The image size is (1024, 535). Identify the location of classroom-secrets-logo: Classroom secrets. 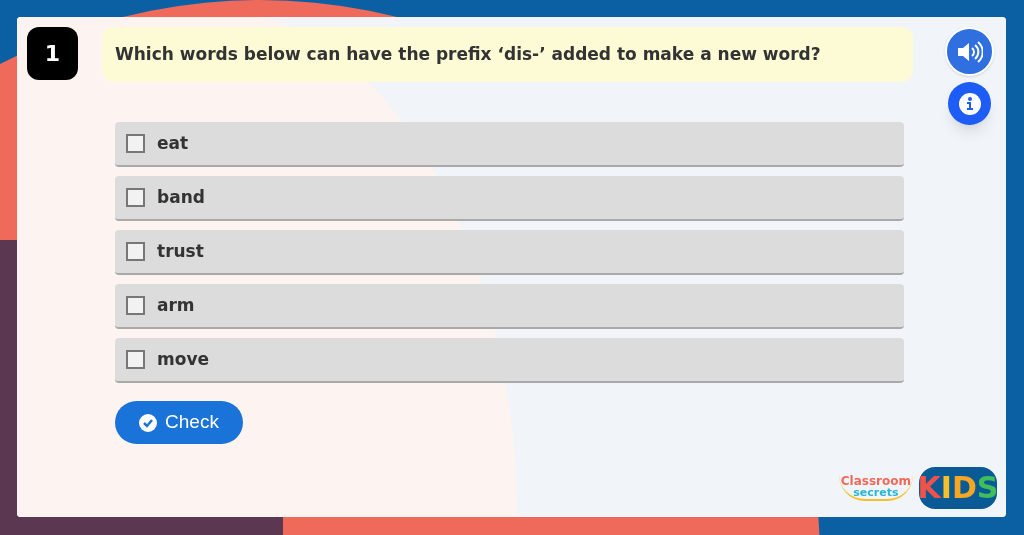
(875, 488).